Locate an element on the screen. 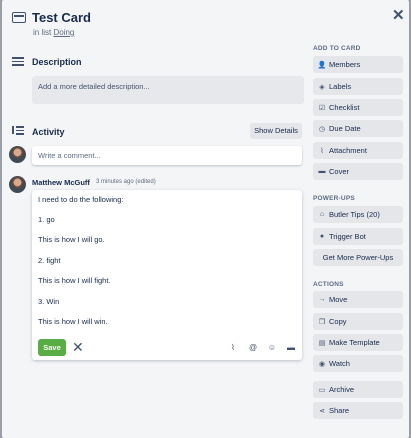 This screenshot has width=411, height=438. cancel-edit-icon: ✕ is located at coordinates (78, 347).